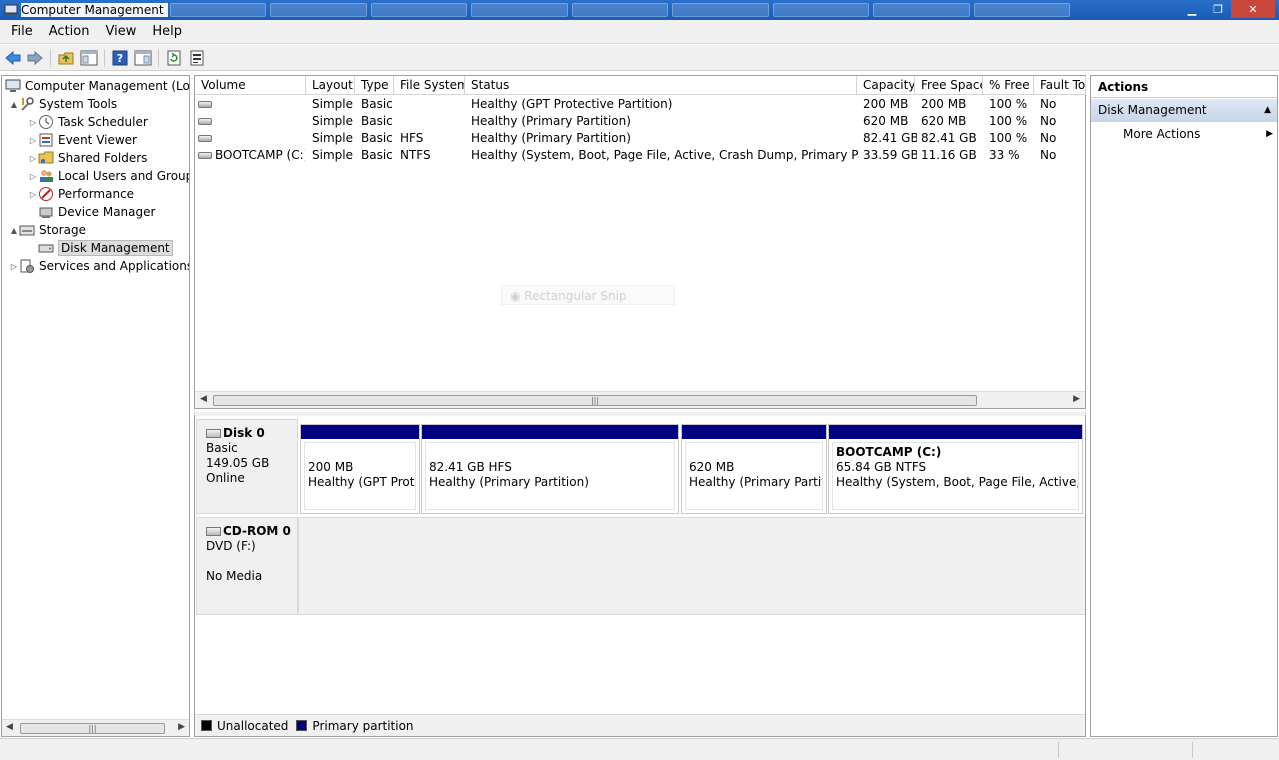 The width and height of the screenshot is (1279, 760). What do you see at coordinates (81, 194) in the screenshot?
I see `tree-node-performance: ▷ Performance` at bounding box center [81, 194].